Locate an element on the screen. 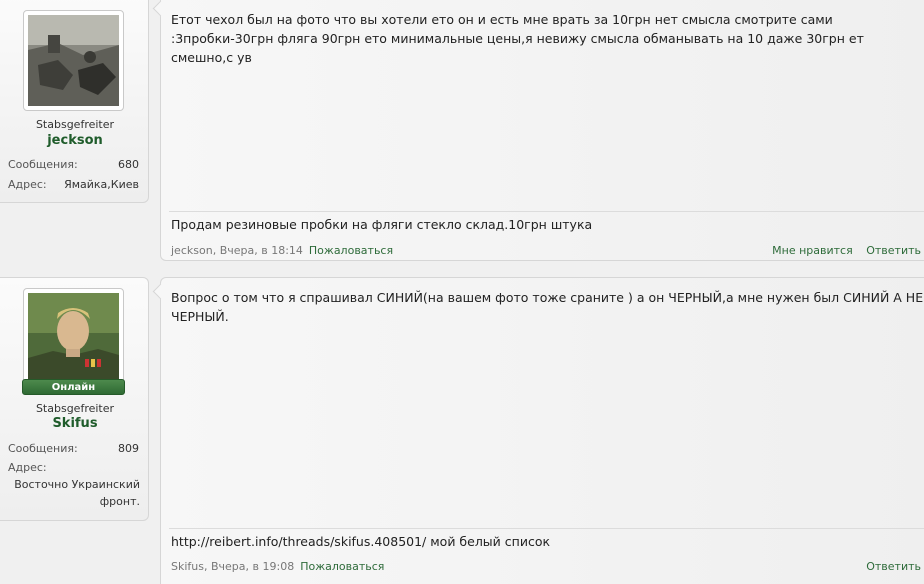 The image size is (924, 584). username: Skifus is located at coordinates (75, 423).